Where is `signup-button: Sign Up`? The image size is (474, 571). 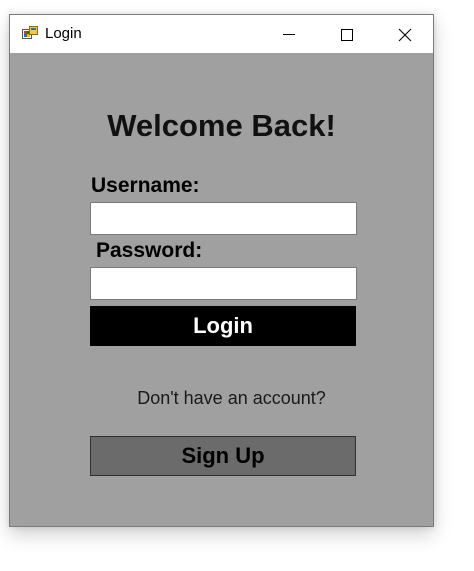
signup-button: Sign Up is located at coordinates (223, 456).